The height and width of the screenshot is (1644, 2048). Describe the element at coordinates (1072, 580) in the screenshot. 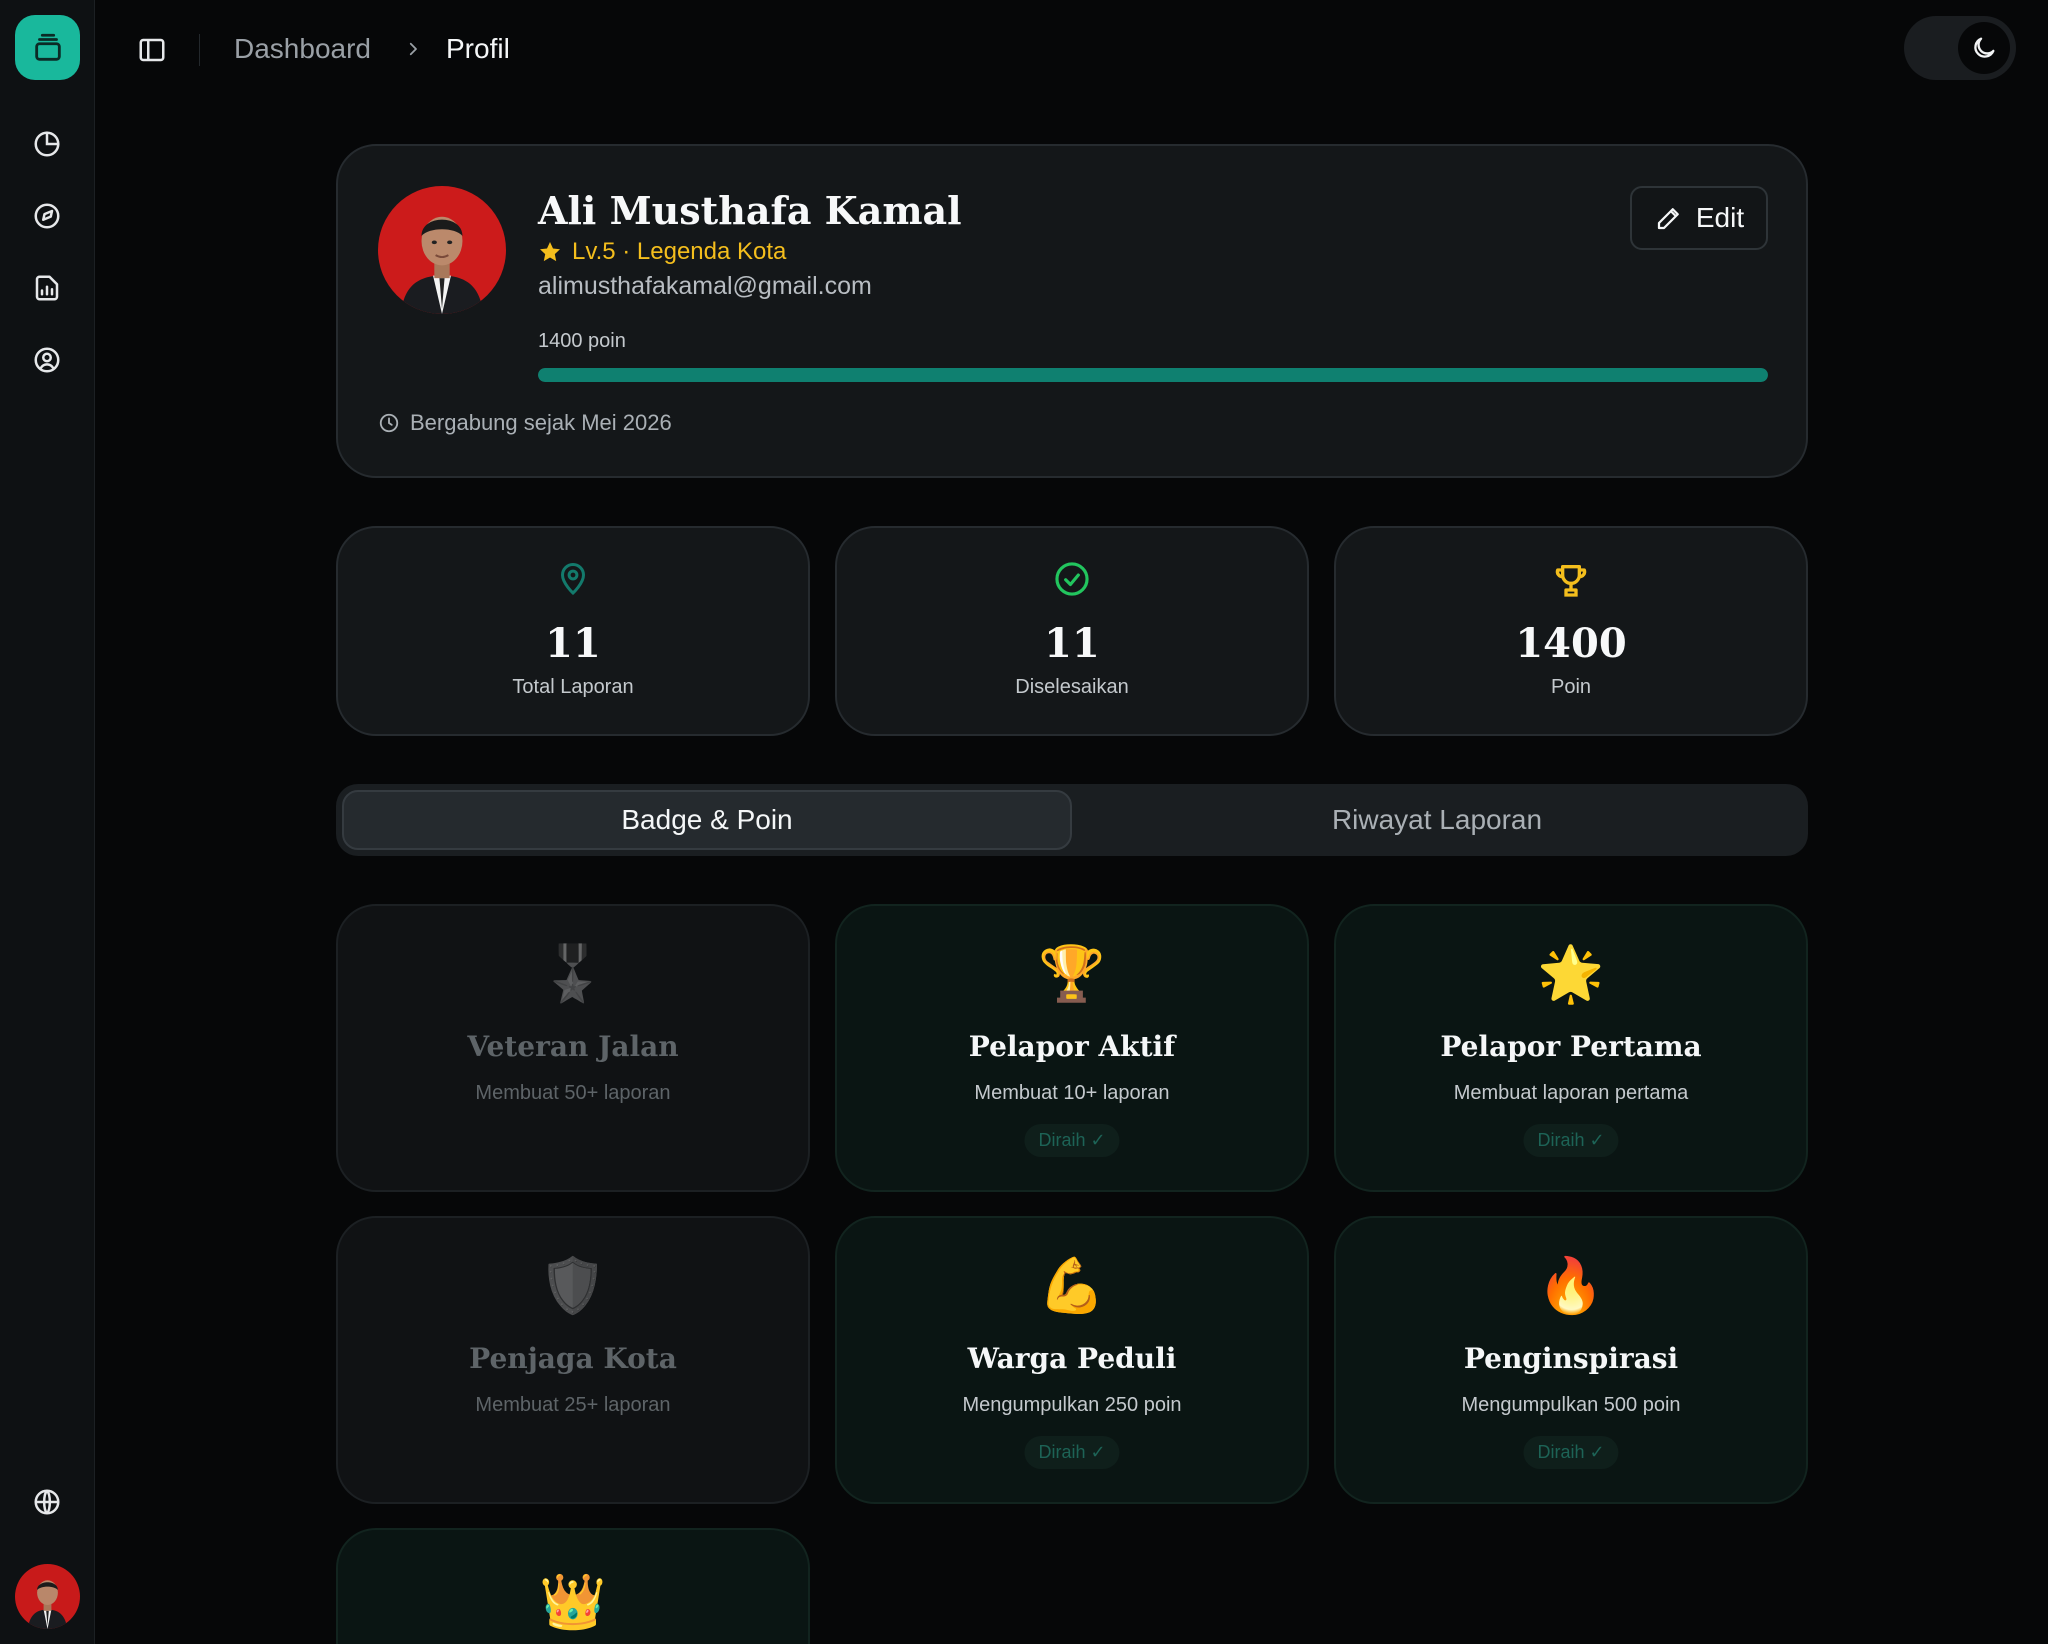

I see `check-circle-icon` at that location.